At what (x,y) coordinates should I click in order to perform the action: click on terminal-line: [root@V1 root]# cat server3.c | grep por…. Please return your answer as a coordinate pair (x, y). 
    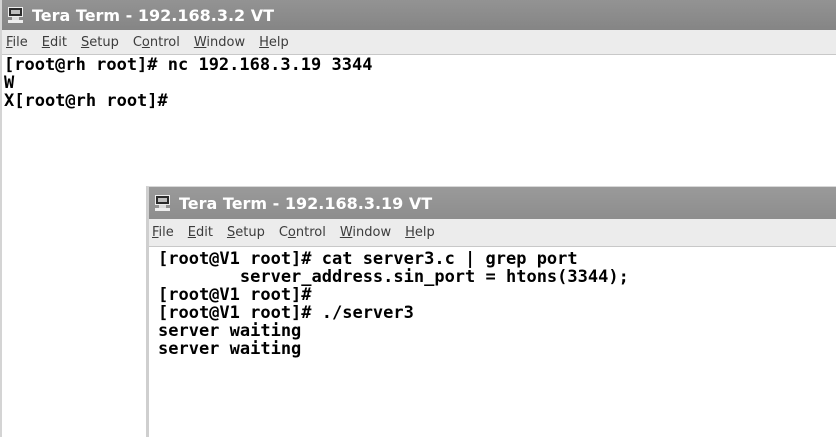
    Looking at the image, I should click on (368, 259).